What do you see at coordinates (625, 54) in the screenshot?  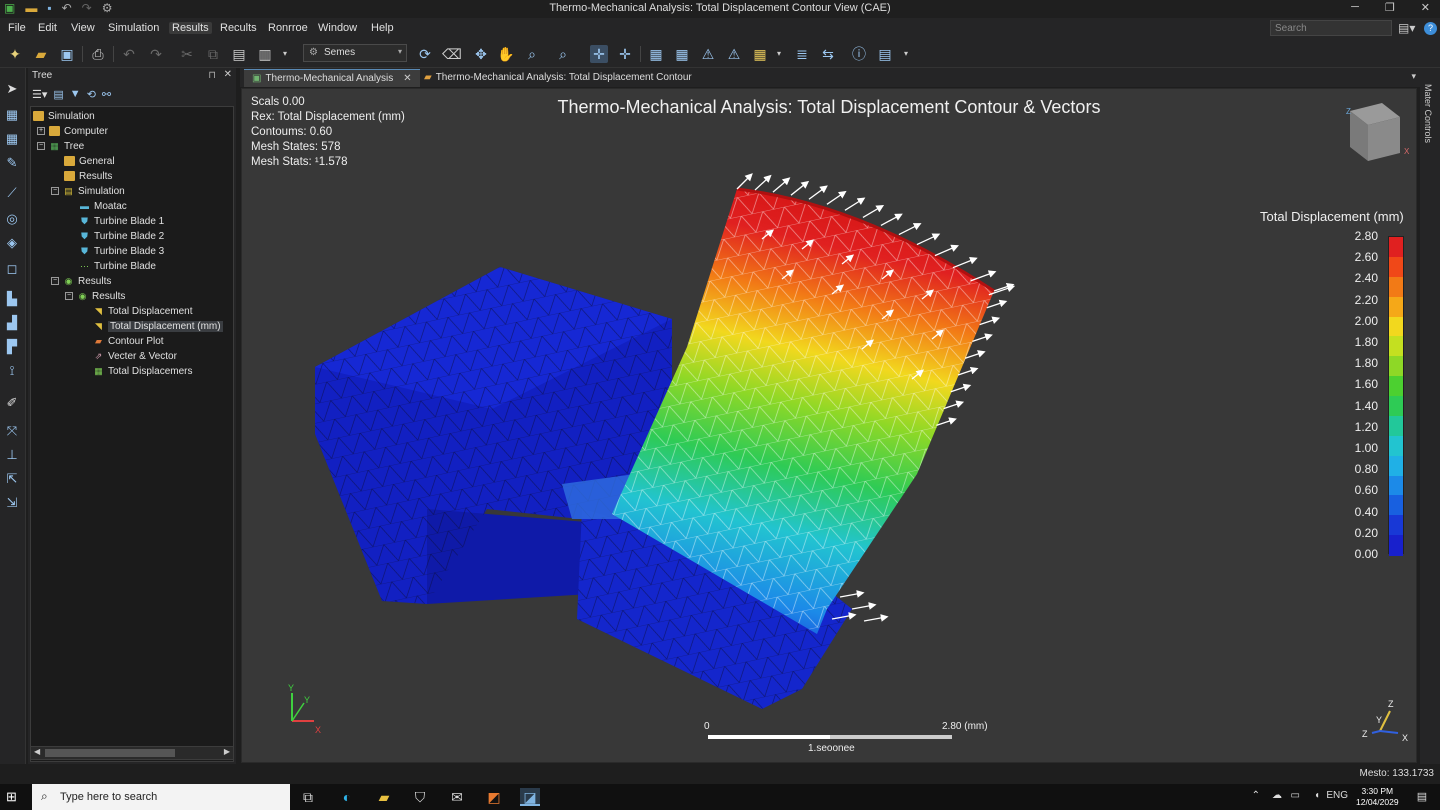 I see `translate-icon: ✛` at bounding box center [625, 54].